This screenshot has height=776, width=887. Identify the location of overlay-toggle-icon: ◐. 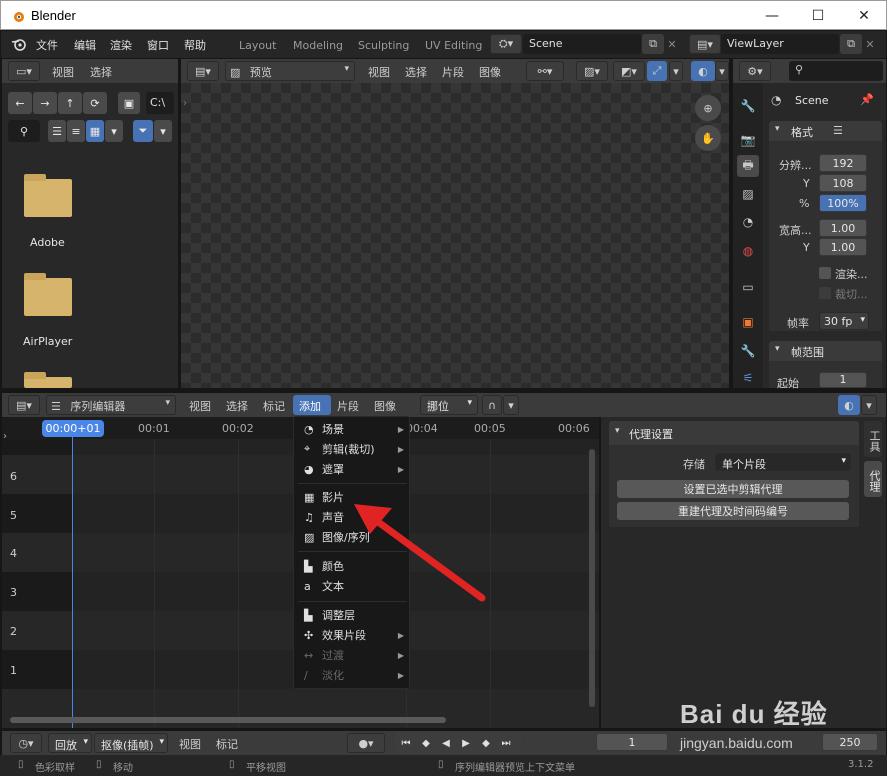
(703, 71).